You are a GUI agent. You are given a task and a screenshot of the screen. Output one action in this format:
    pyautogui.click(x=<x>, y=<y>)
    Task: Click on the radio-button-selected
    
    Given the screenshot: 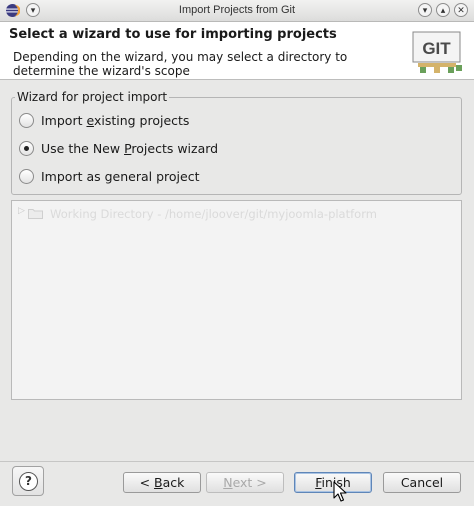 What is the action you would take?
    pyautogui.click(x=26, y=148)
    